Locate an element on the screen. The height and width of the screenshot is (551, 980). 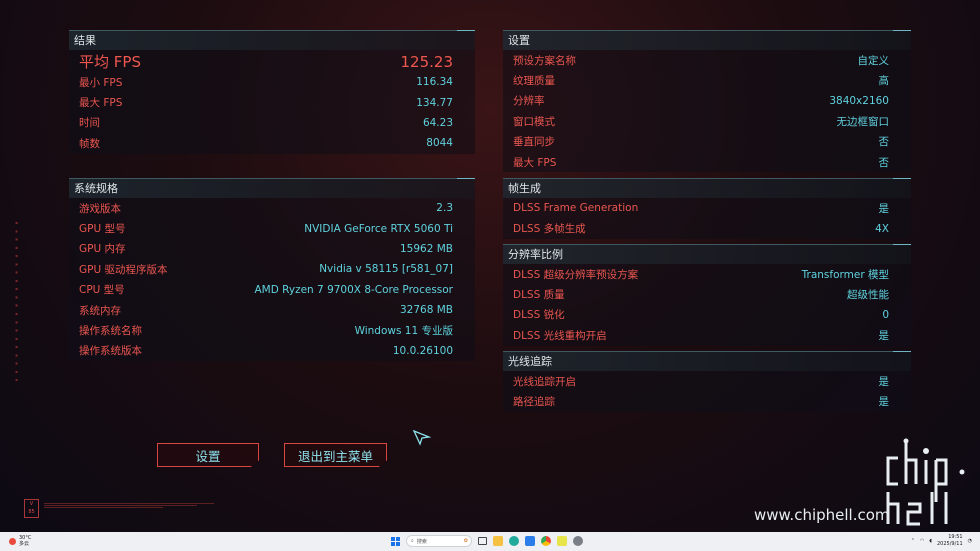
setting-value: 无边框窗口 is located at coordinates (863, 121).